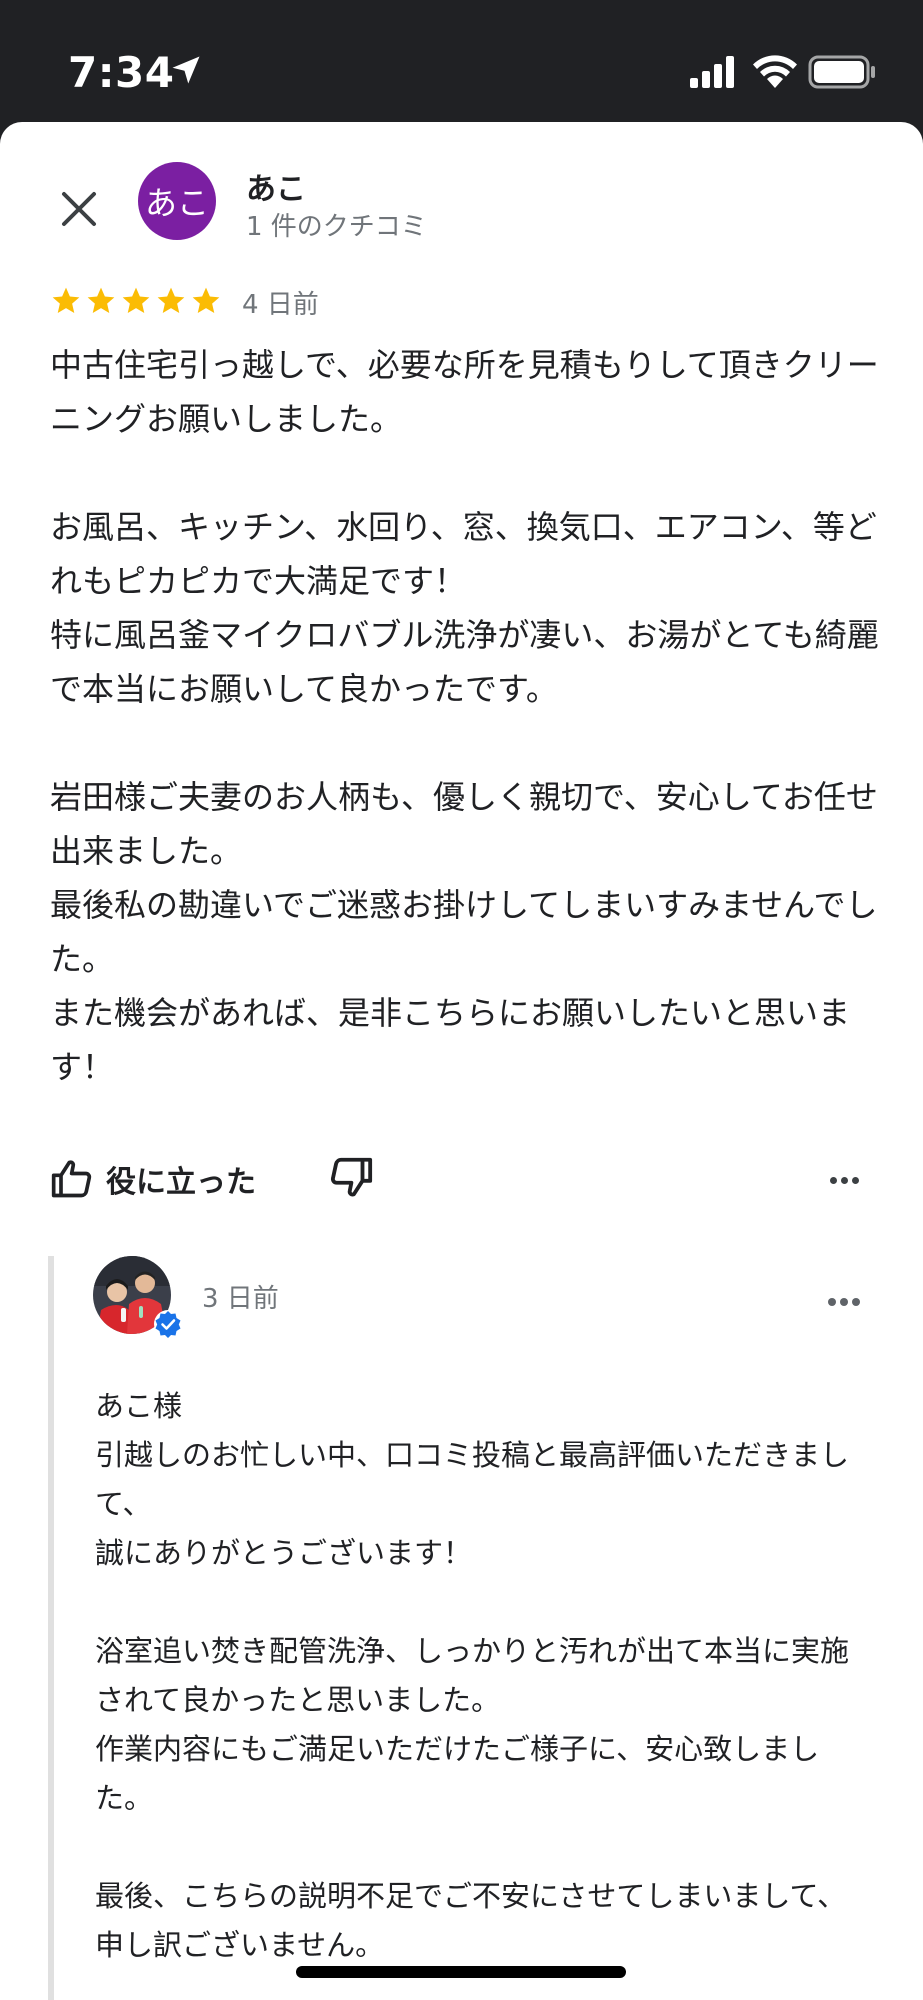  Describe the element at coordinates (775, 71) in the screenshot. I see `wifi-icon` at that location.